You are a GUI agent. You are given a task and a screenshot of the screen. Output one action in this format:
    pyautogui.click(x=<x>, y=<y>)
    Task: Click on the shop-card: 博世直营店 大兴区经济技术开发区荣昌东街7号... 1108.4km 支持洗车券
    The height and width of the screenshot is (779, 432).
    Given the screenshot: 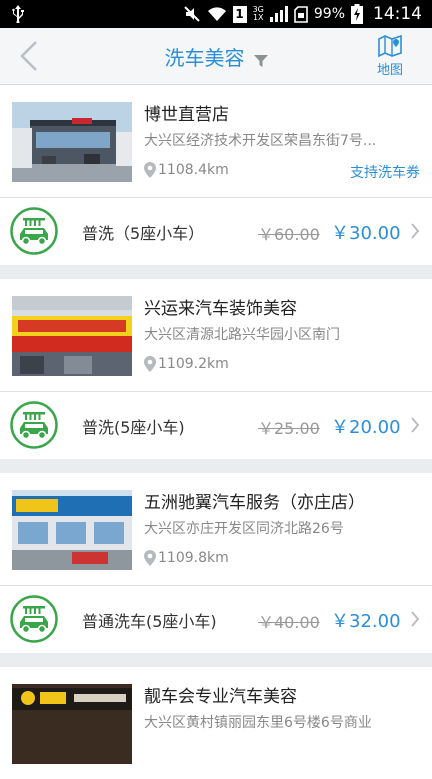 What is the action you would take?
    pyautogui.click(x=216, y=141)
    